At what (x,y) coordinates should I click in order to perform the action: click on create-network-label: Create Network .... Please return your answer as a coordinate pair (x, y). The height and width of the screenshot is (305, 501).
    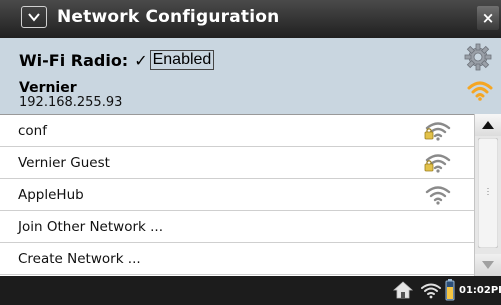
    Looking at the image, I should click on (79, 258).